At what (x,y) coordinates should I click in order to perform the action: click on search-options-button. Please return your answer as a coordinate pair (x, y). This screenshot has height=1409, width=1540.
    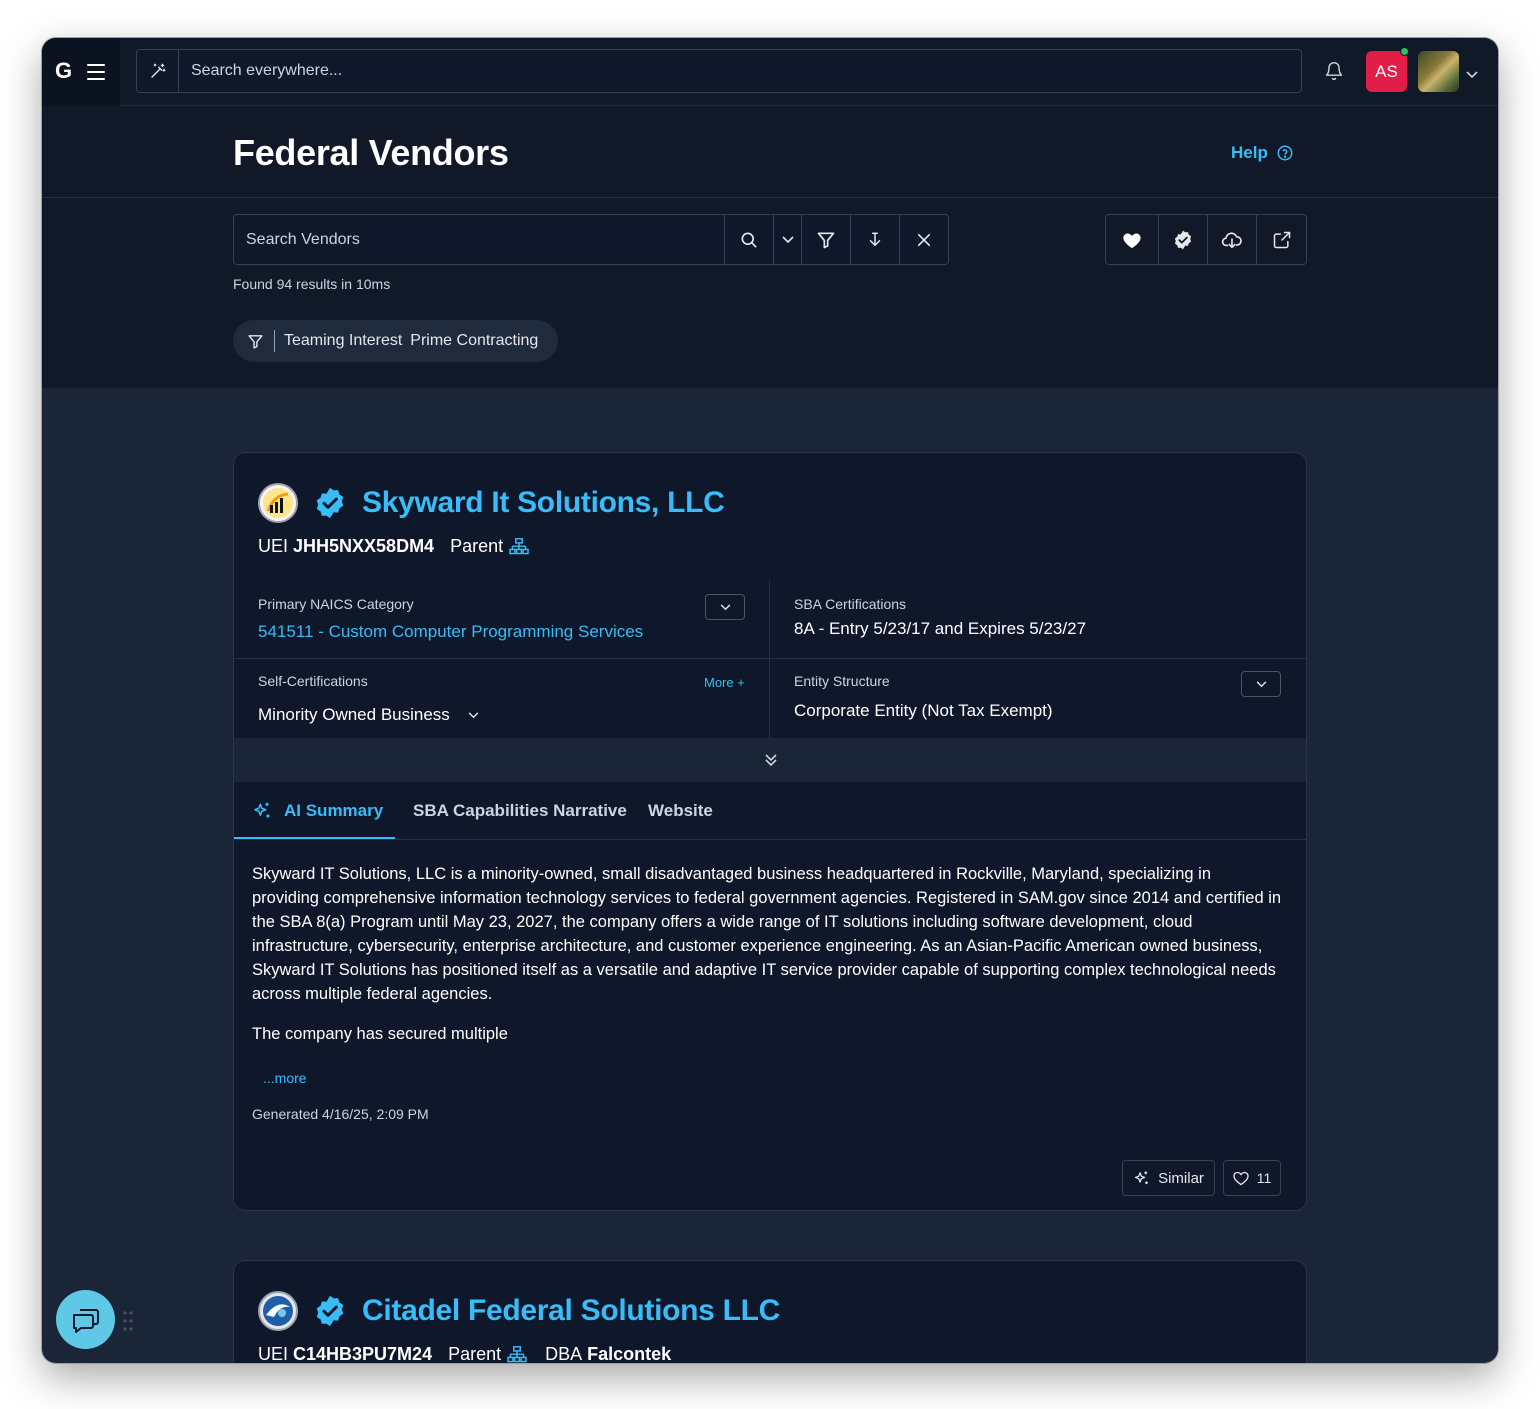
    Looking at the image, I should click on (787, 239).